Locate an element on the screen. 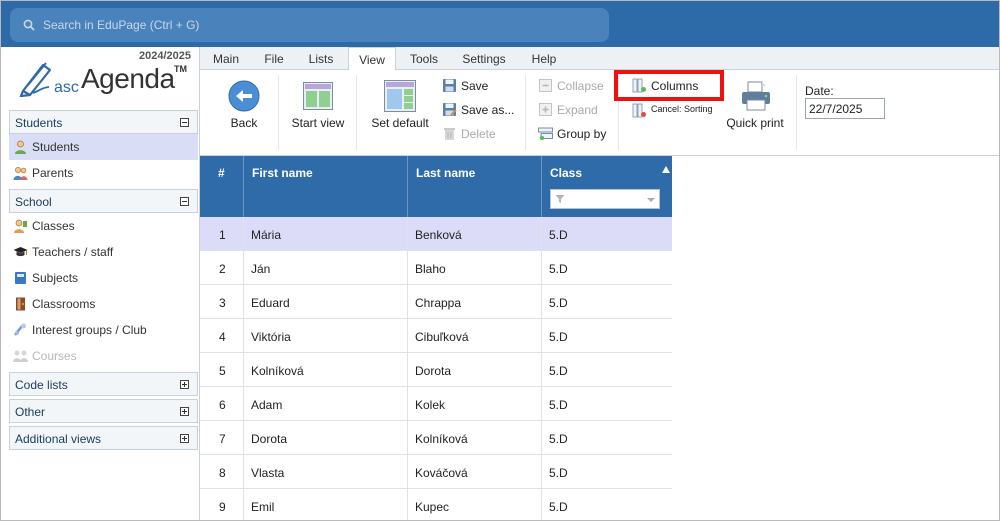  column-header-number: # is located at coordinates (222, 186).